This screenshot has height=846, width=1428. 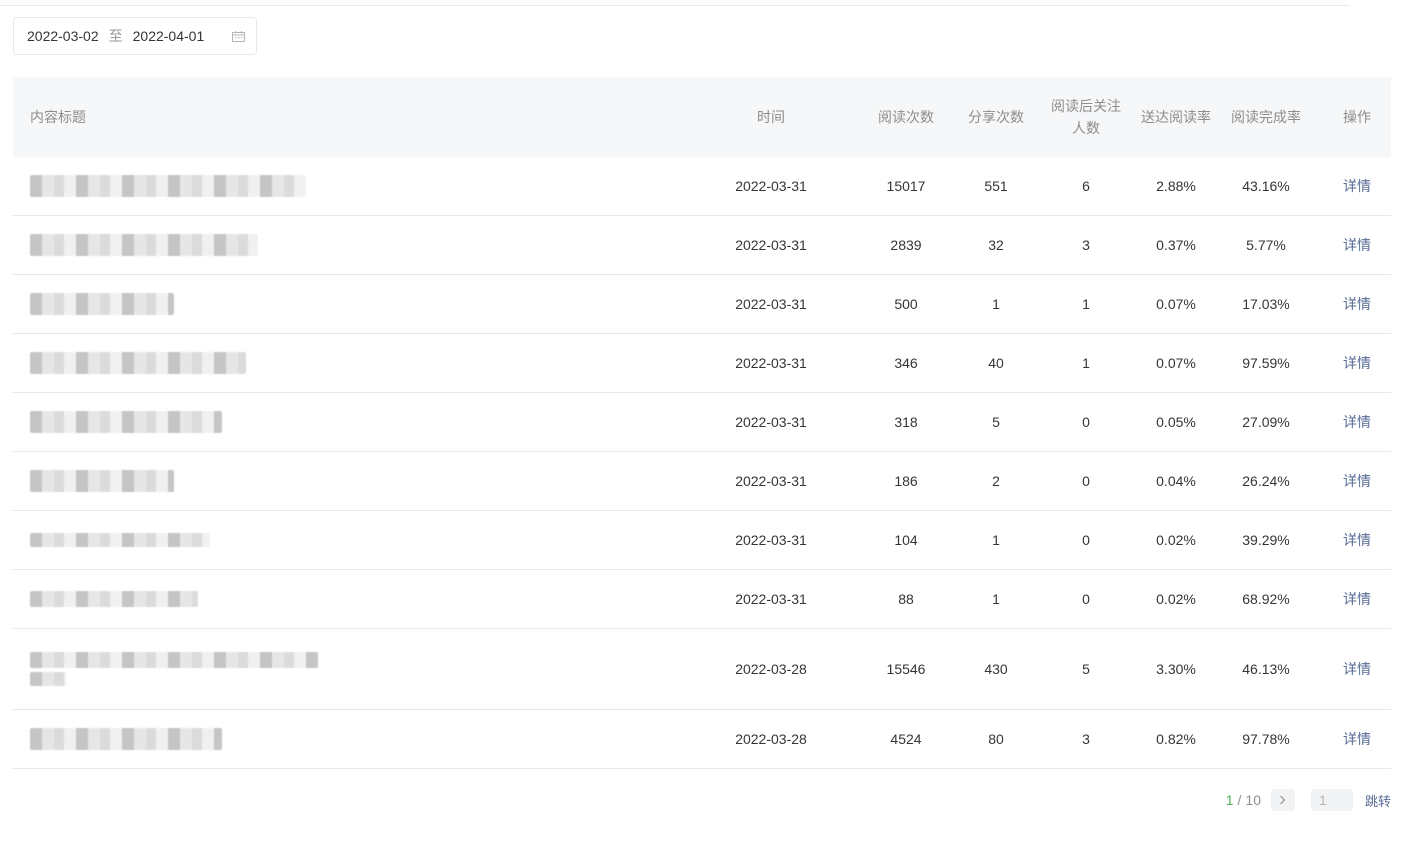 I want to click on calendar-icon, so click(x=238, y=36).